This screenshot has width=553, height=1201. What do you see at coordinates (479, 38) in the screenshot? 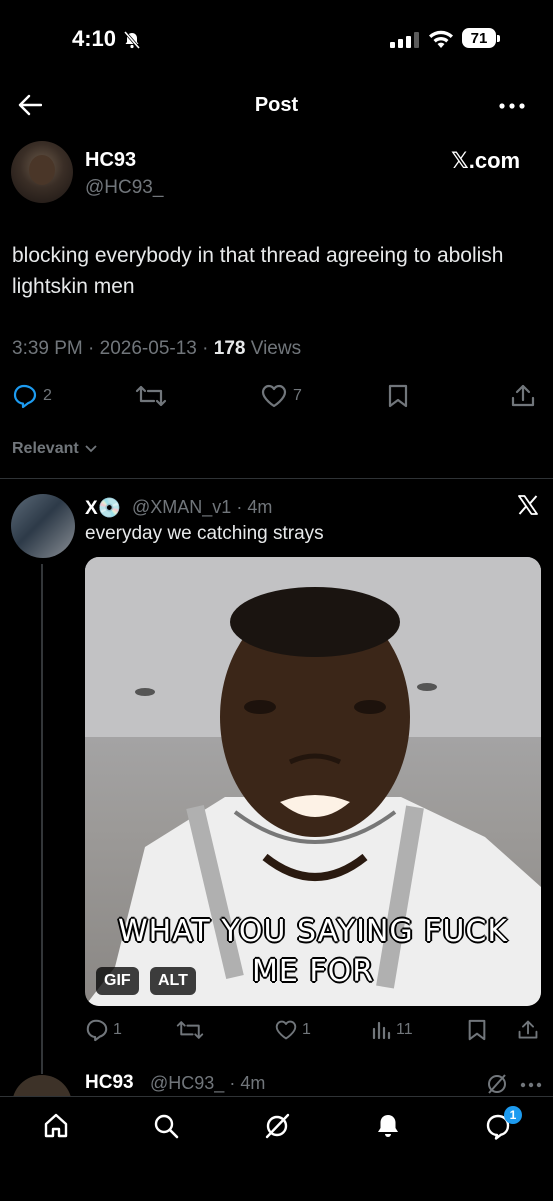
I see `battery-indicator: 71` at bounding box center [479, 38].